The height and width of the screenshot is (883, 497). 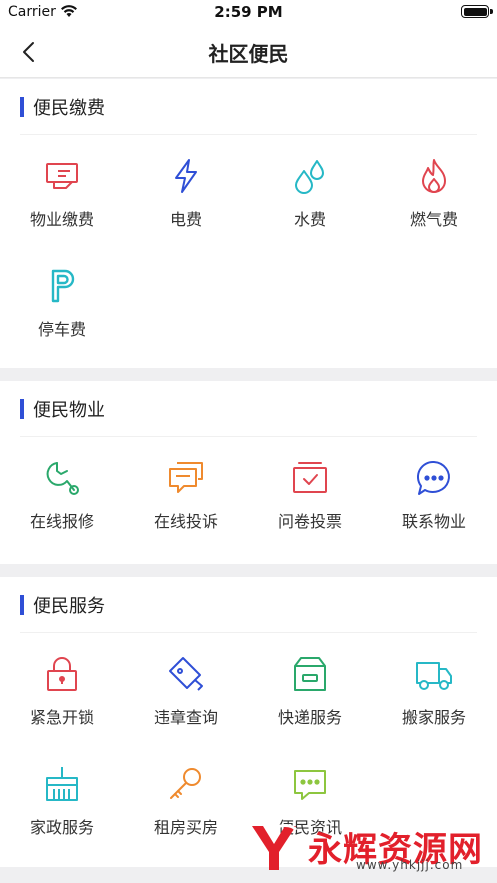 I want to click on section-title: 便民服务, so click(x=69, y=606).